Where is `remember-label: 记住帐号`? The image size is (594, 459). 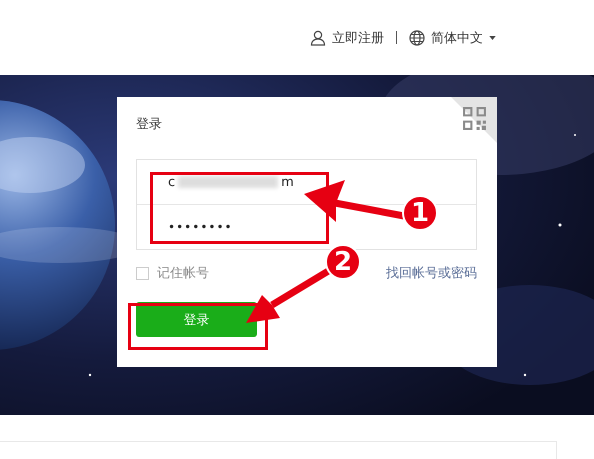 remember-label: 记住帐号 is located at coordinates (183, 273).